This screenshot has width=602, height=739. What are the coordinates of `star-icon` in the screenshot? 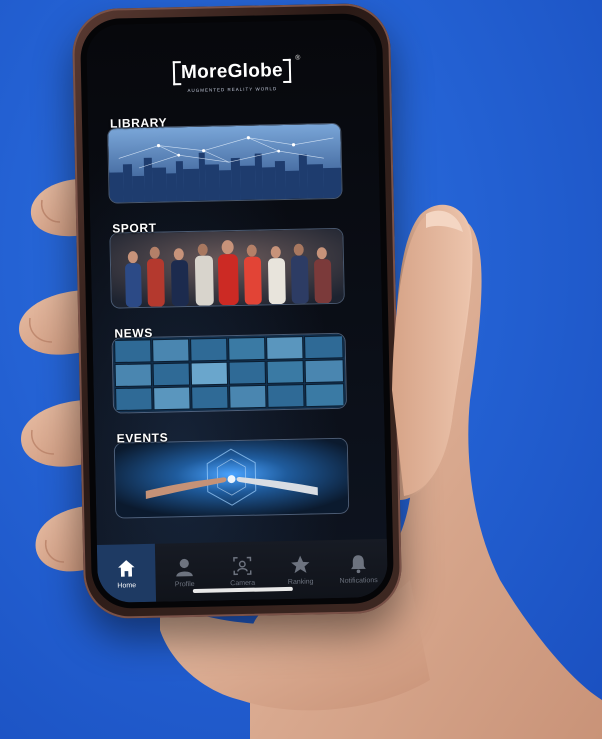 It's located at (300, 564).